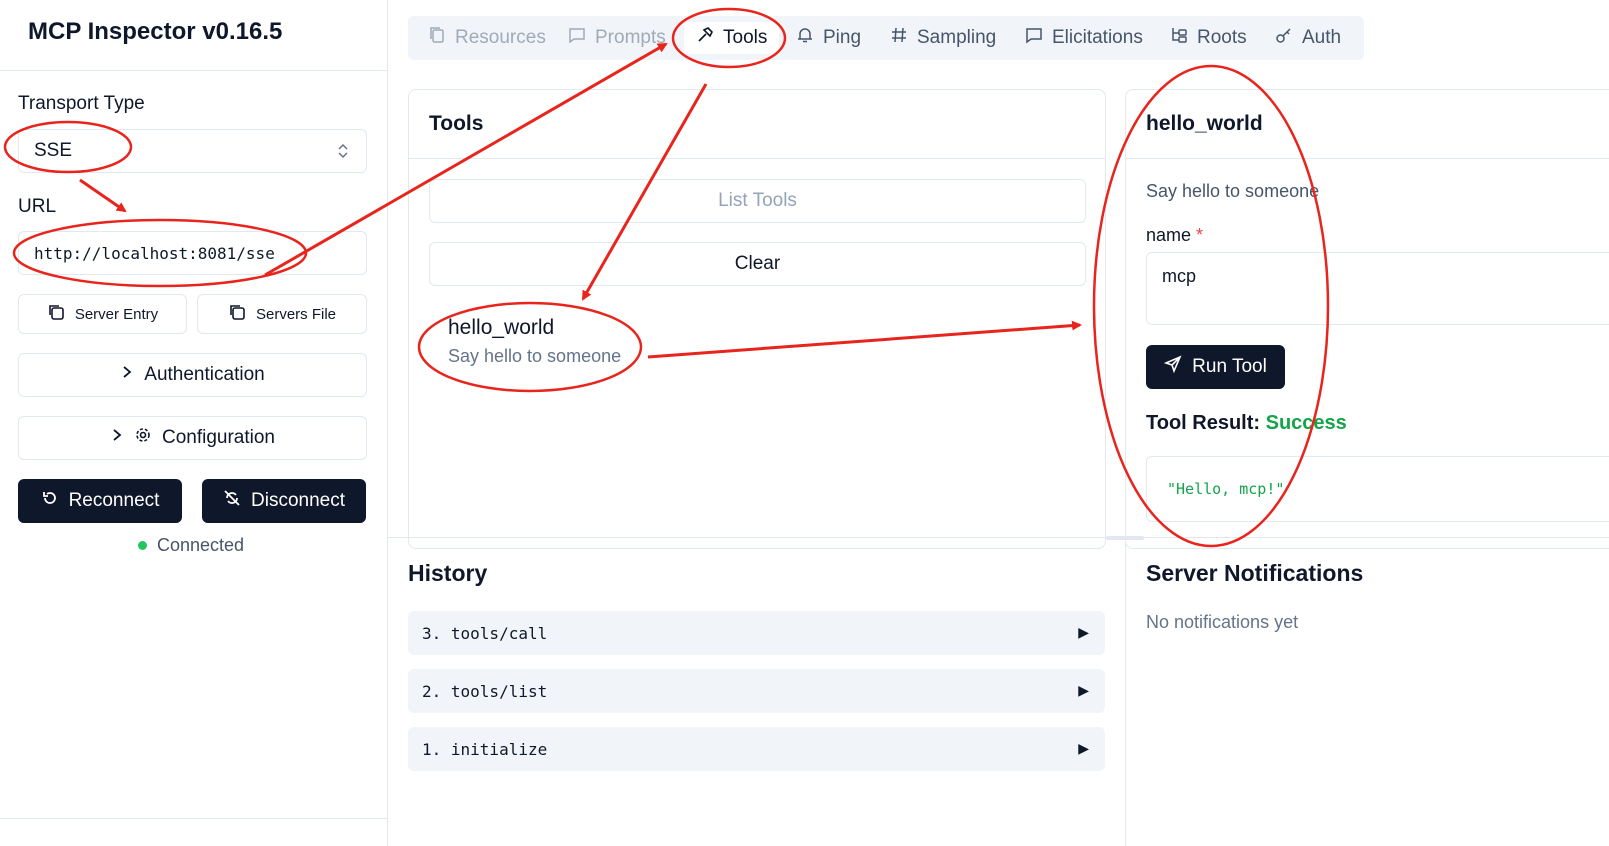 Image resolution: width=1609 pixels, height=846 pixels. I want to click on folder-tree-icon, so click(1179, 38).